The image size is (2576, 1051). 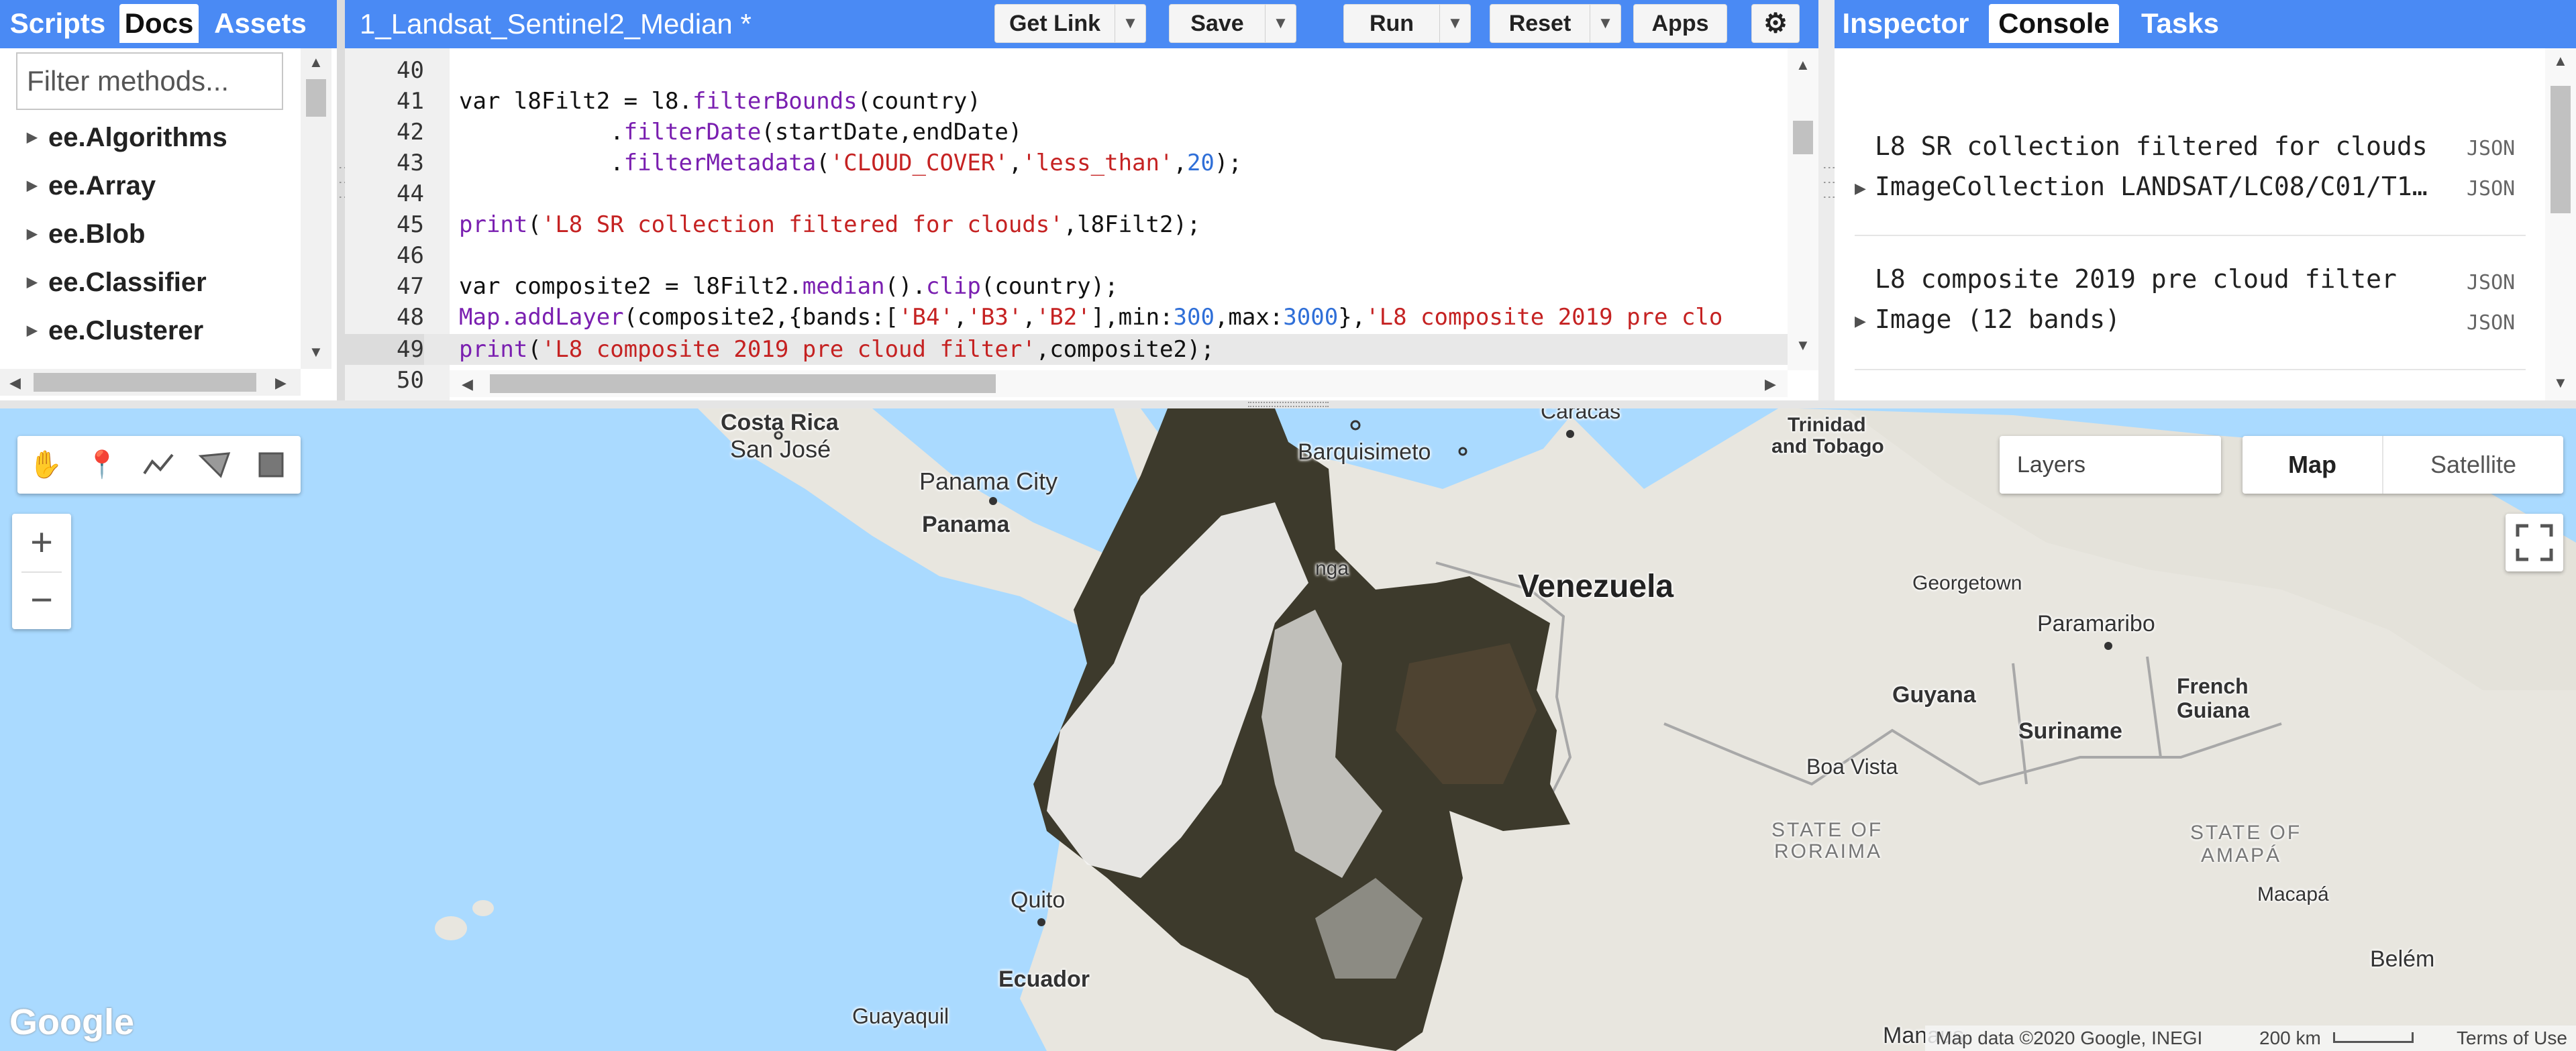 I want to click on tab-scripts: Scripts, so click(x=57, y=23).